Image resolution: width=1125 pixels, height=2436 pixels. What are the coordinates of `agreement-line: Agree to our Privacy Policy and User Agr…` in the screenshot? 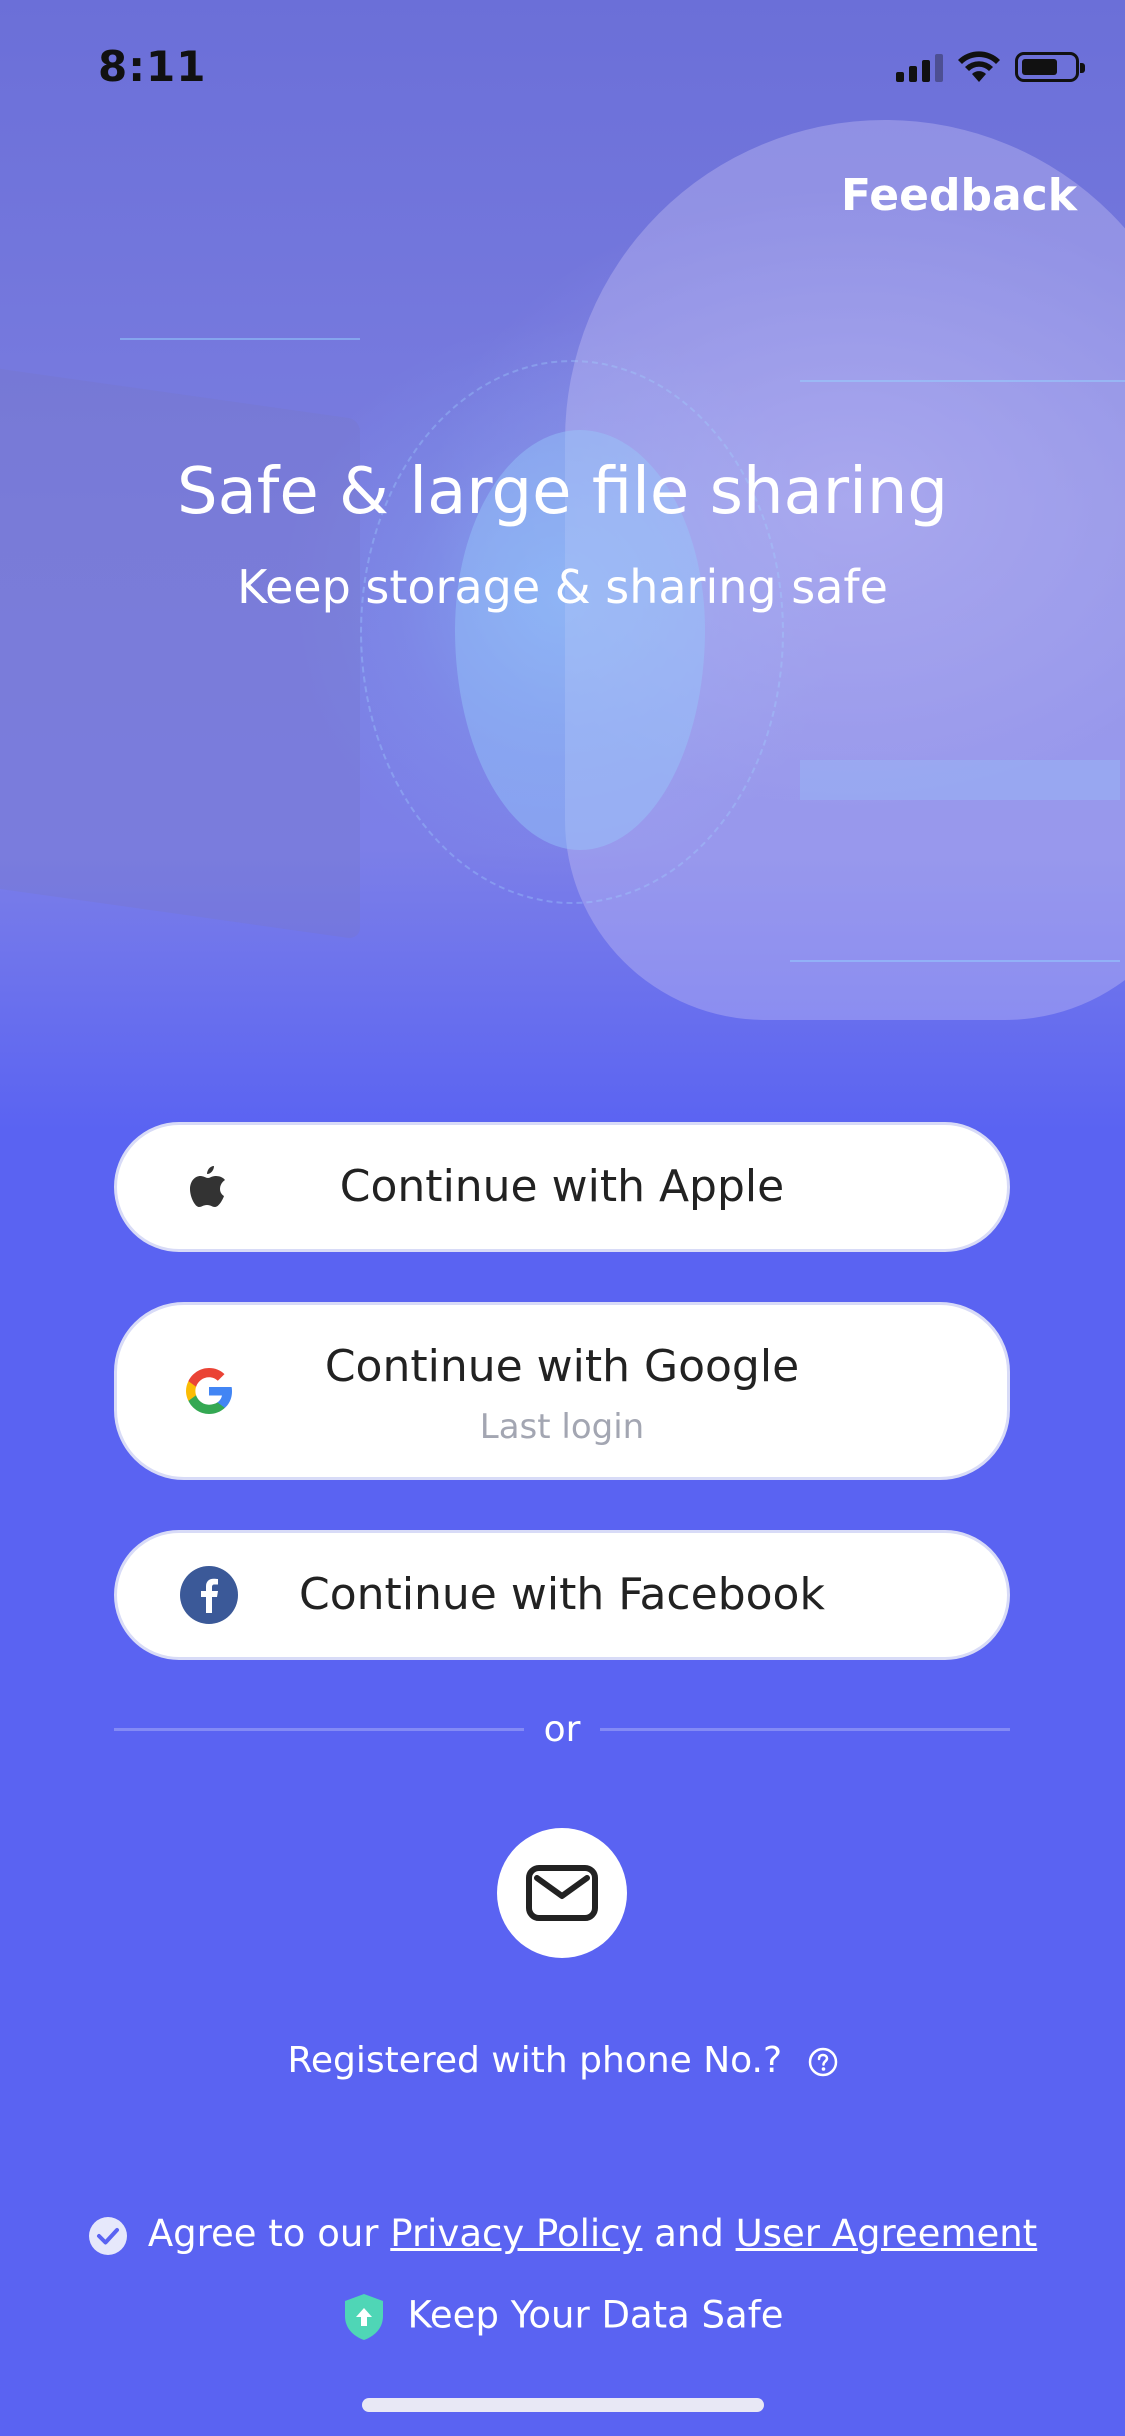 It's located at (562, 2234).